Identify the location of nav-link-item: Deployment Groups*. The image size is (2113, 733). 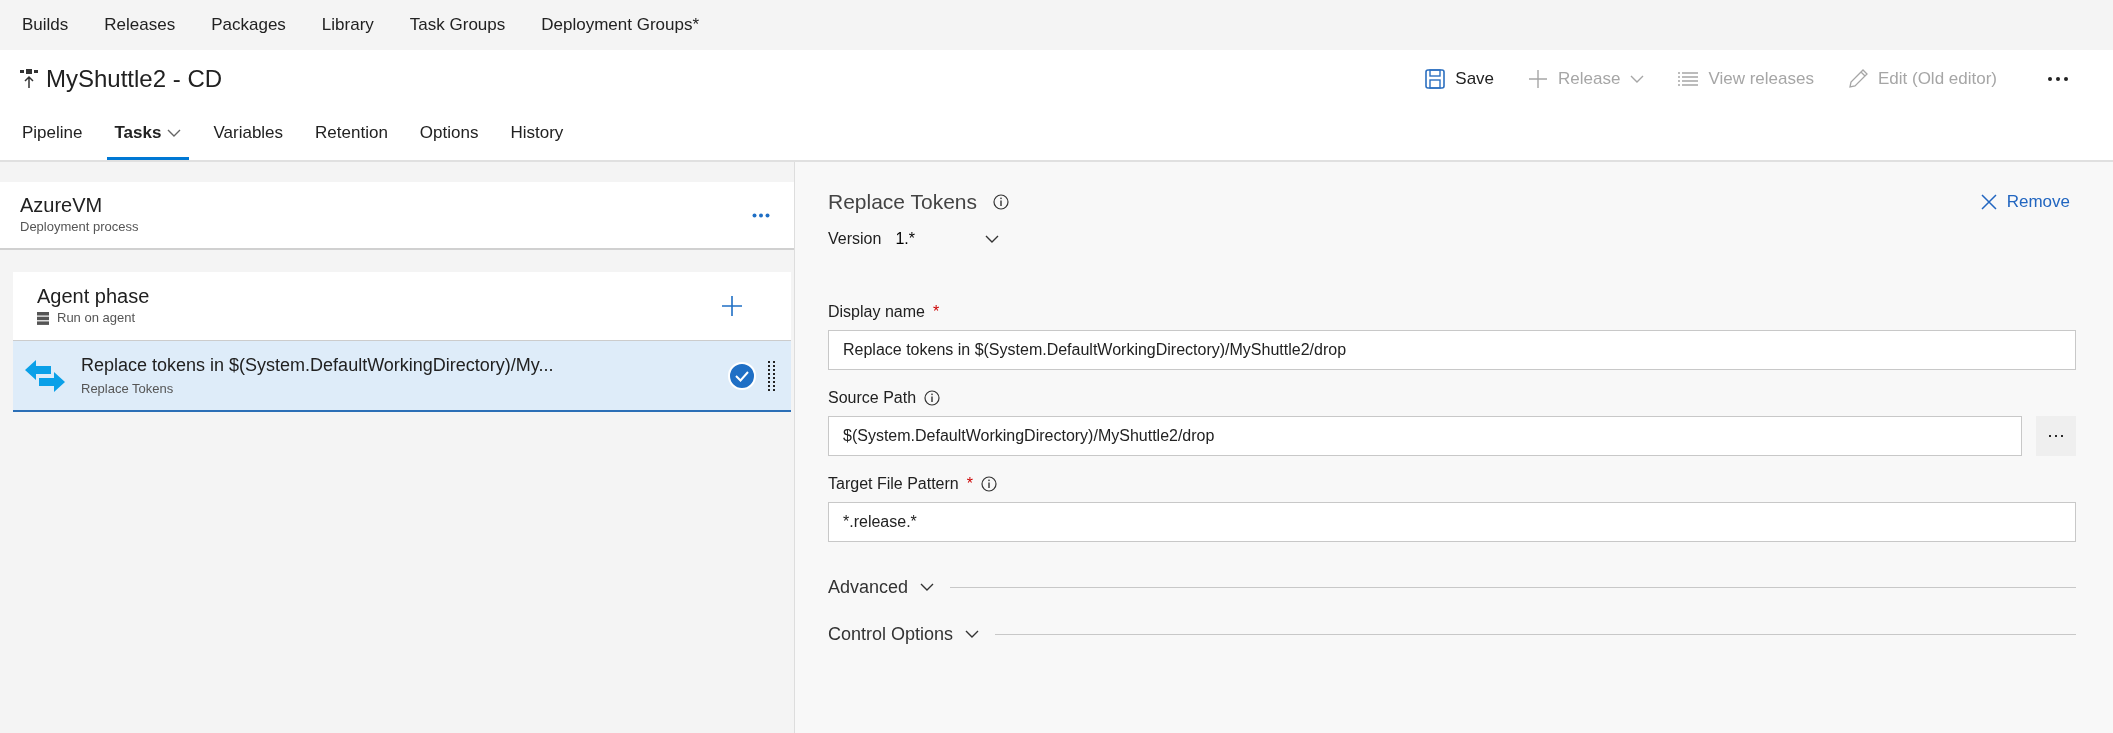
(620, 25).